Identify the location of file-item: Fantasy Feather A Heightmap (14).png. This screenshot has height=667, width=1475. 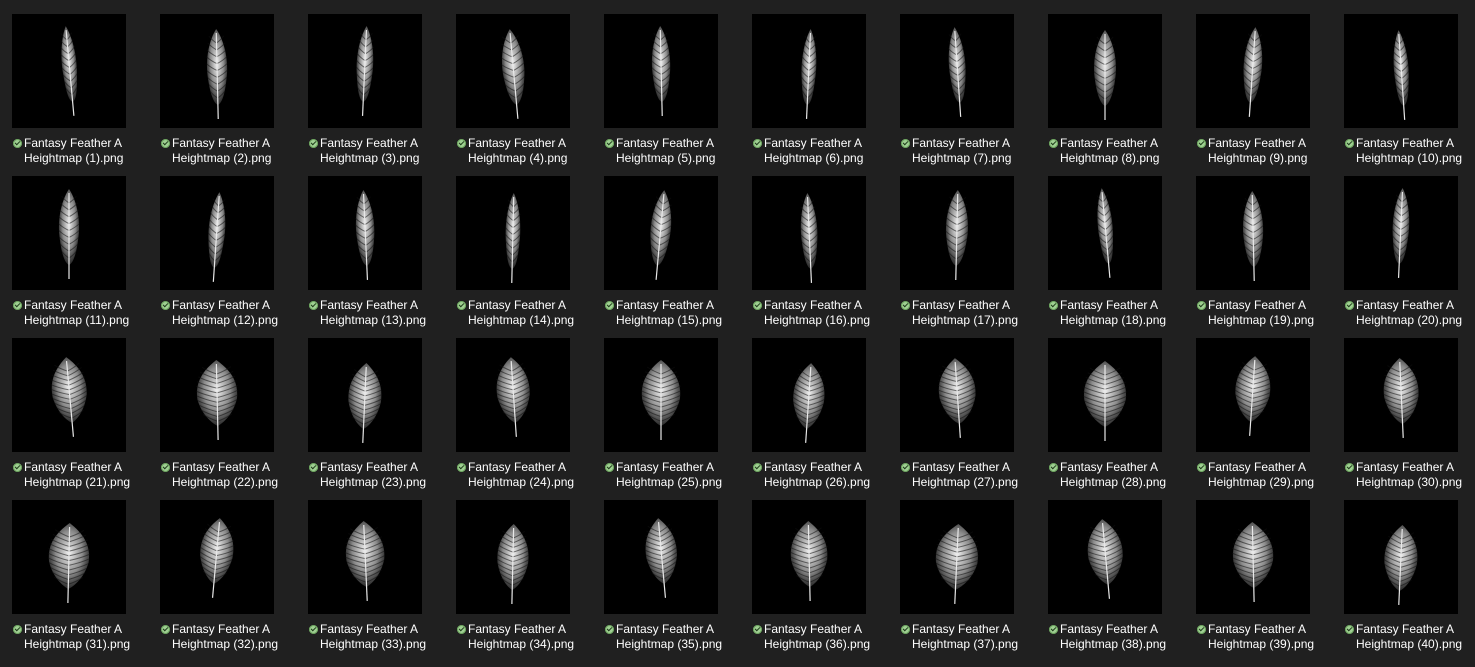
(526, 257).